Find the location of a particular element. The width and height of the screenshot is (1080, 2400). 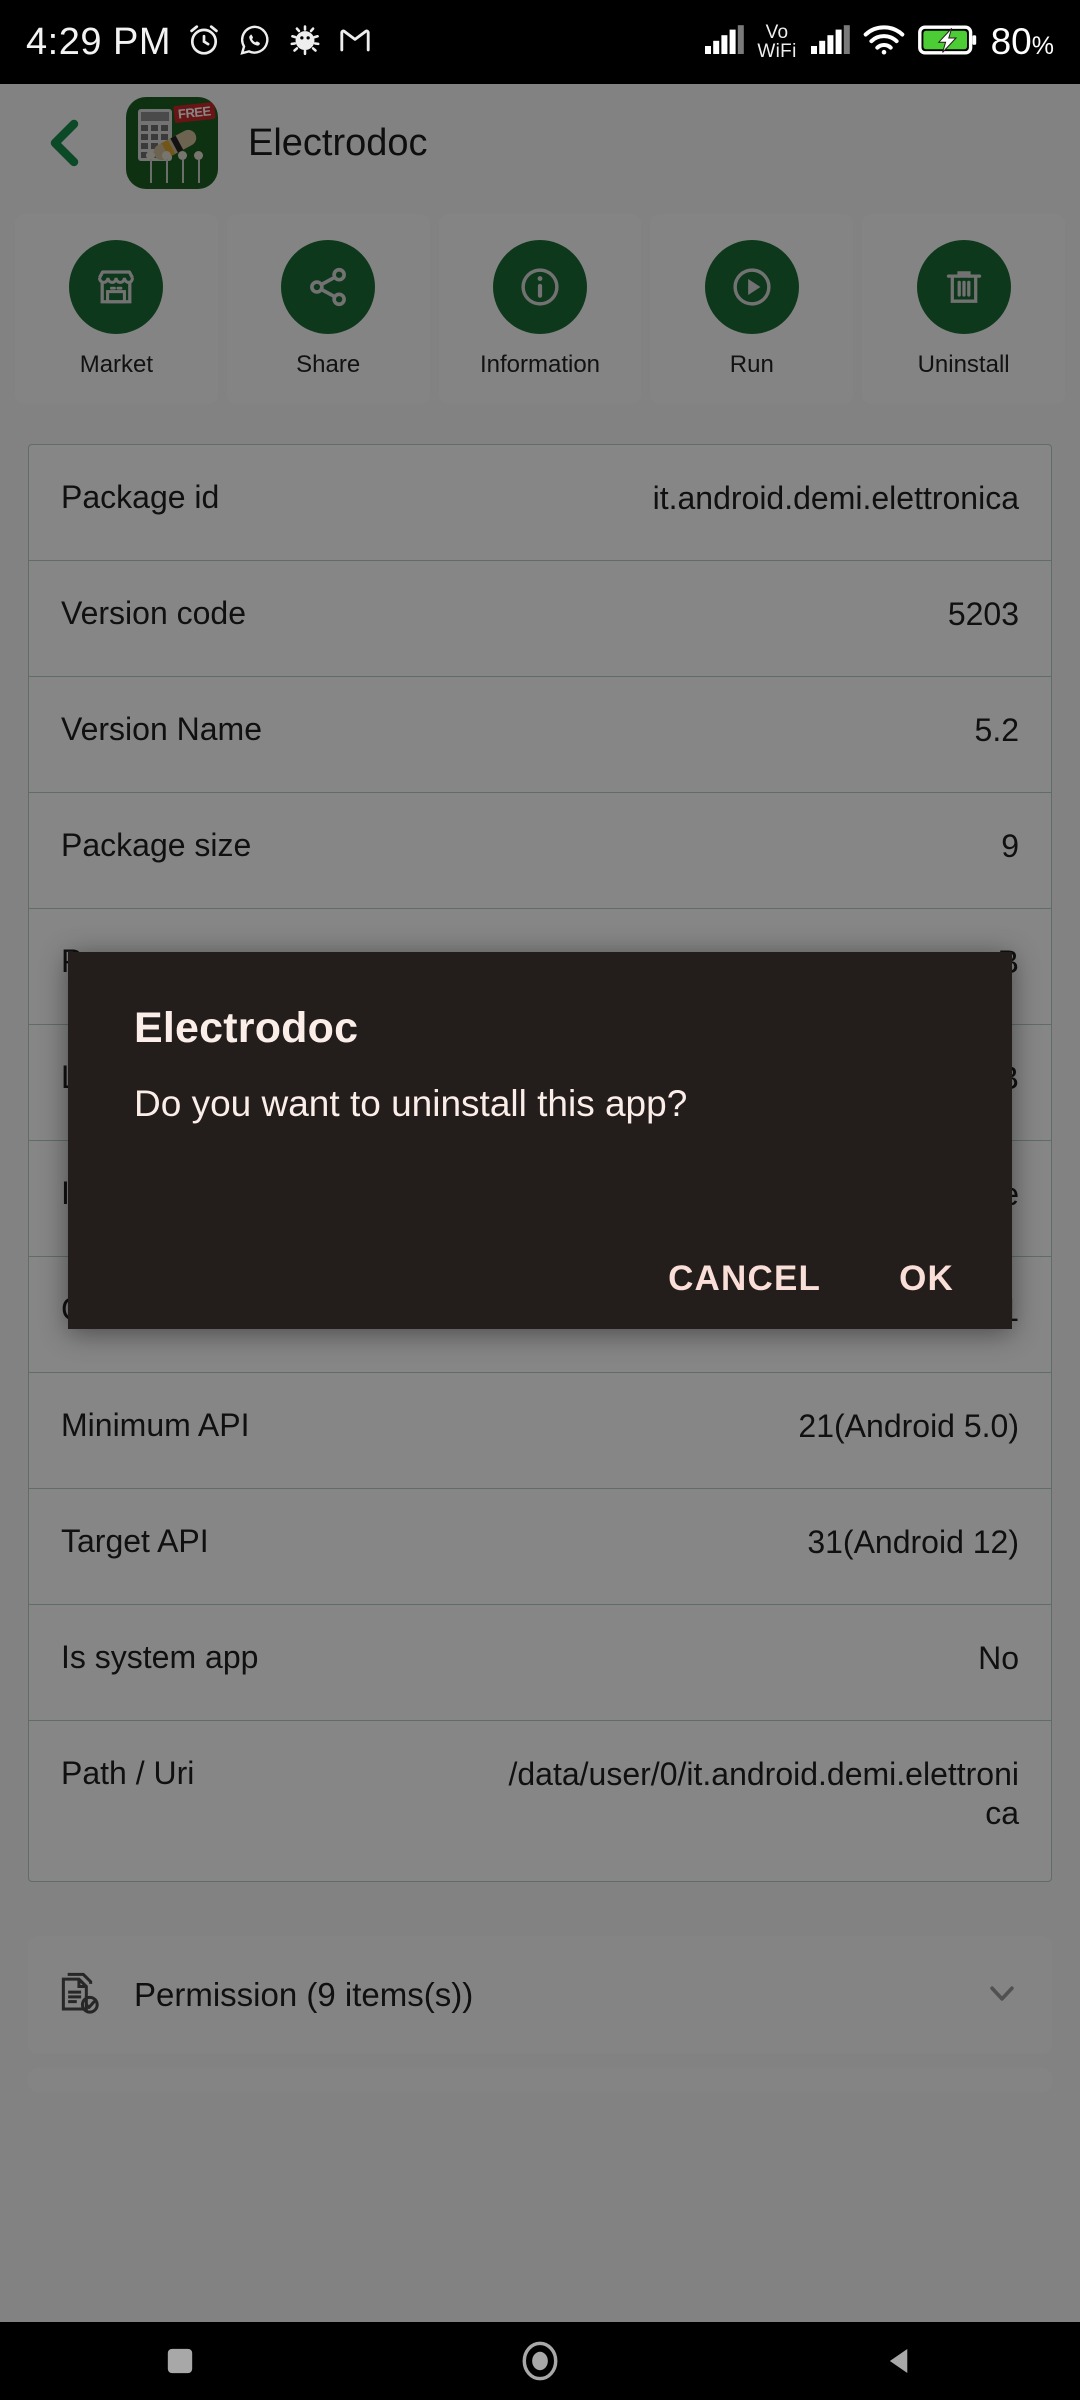

info-key: Path / Uri is located at coordinates (128, 1773).